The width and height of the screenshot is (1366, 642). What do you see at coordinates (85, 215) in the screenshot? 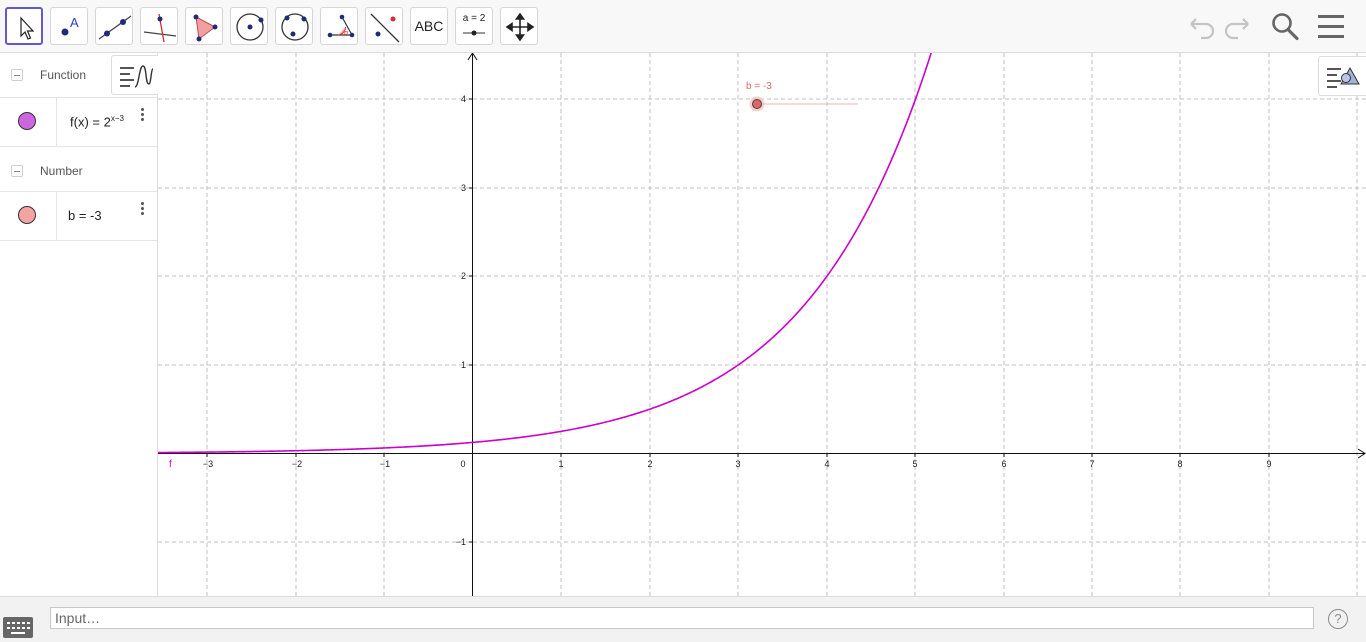
I see `number-definition: b = -3` at bounding box center [85, 215].